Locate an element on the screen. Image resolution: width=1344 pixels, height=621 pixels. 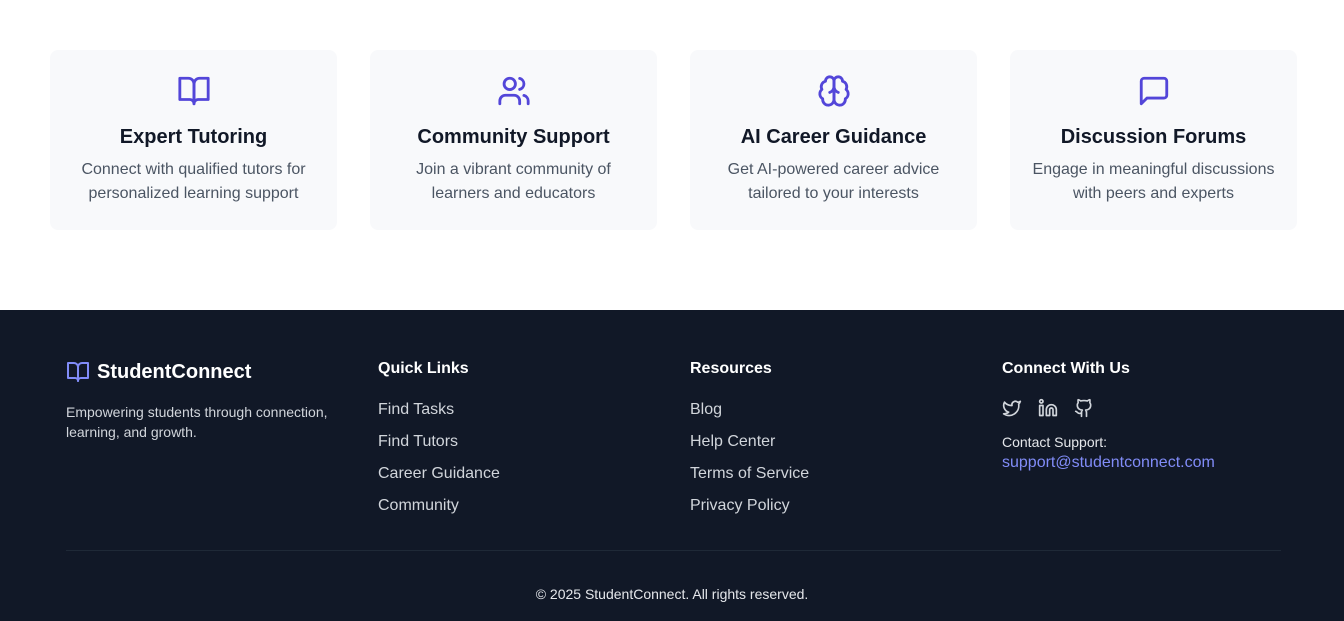
footer-brand: StudentConnect is located at coordinates (158, 372).